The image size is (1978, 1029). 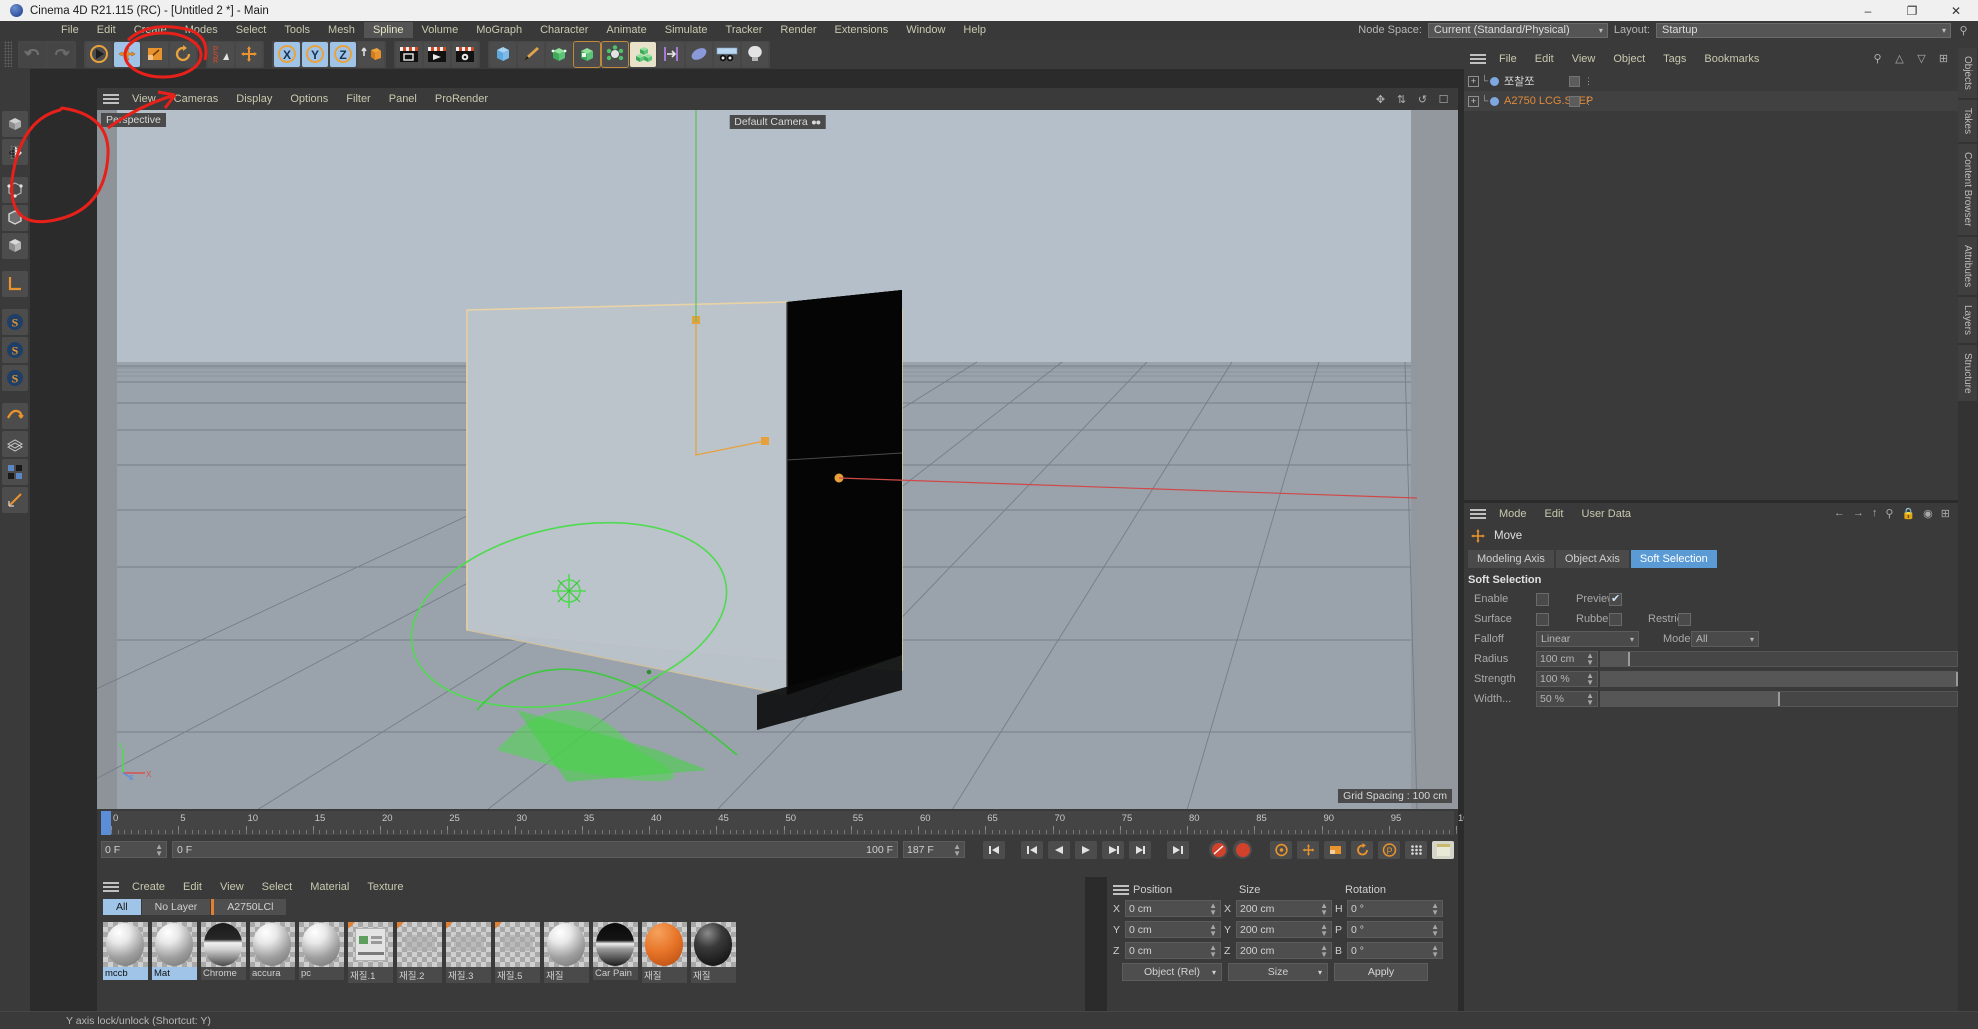 What do you see at coordinates (15, 416) in the screenshot?
I see `workplane-button` at bounding box center [15, 416].